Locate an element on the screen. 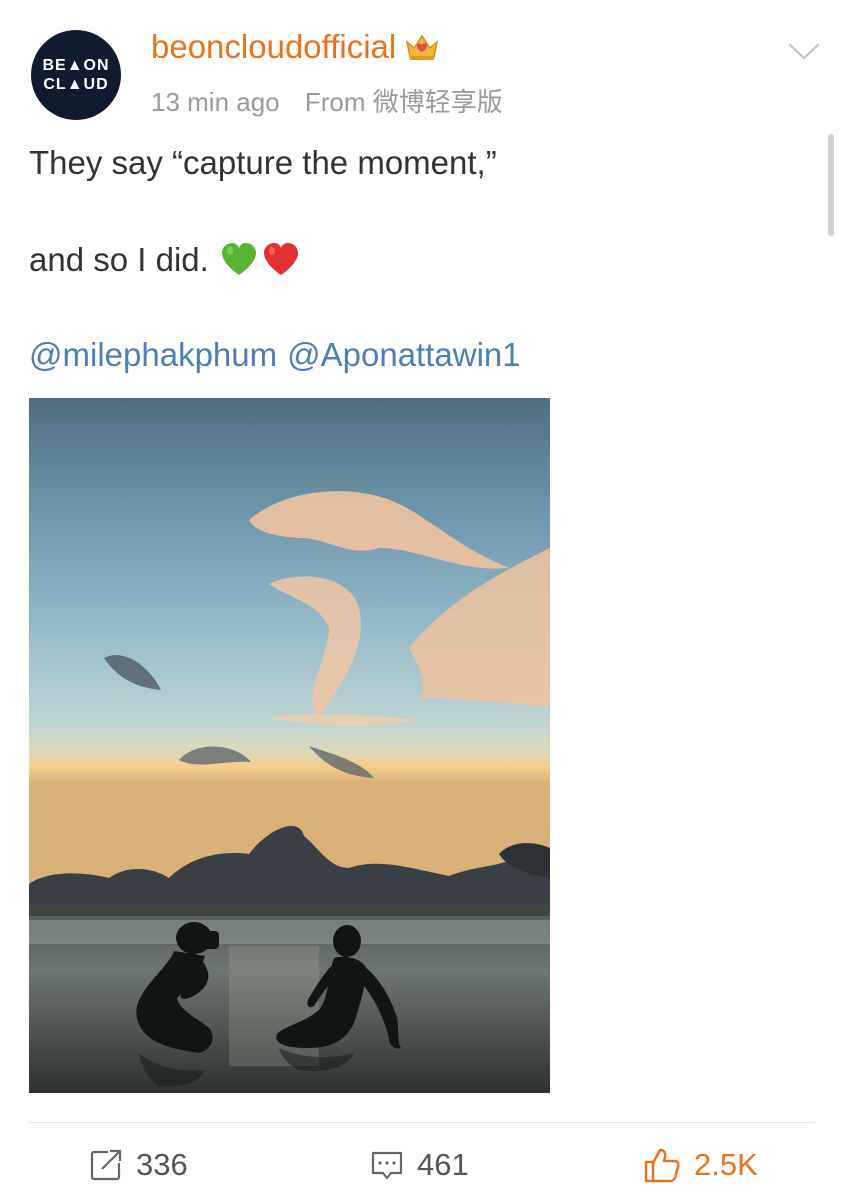 The width and height of the screenshot is (844, 1200). post-source: From 微博轻享版 is located at coordinates (404, 102).